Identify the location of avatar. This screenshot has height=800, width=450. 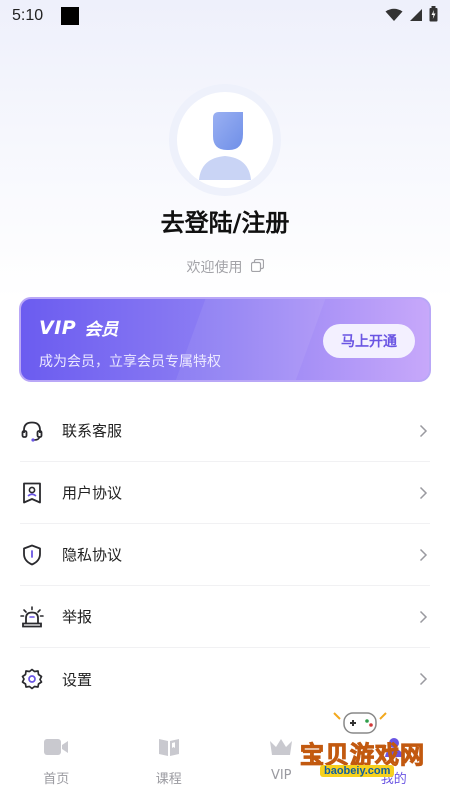
(225, 140).